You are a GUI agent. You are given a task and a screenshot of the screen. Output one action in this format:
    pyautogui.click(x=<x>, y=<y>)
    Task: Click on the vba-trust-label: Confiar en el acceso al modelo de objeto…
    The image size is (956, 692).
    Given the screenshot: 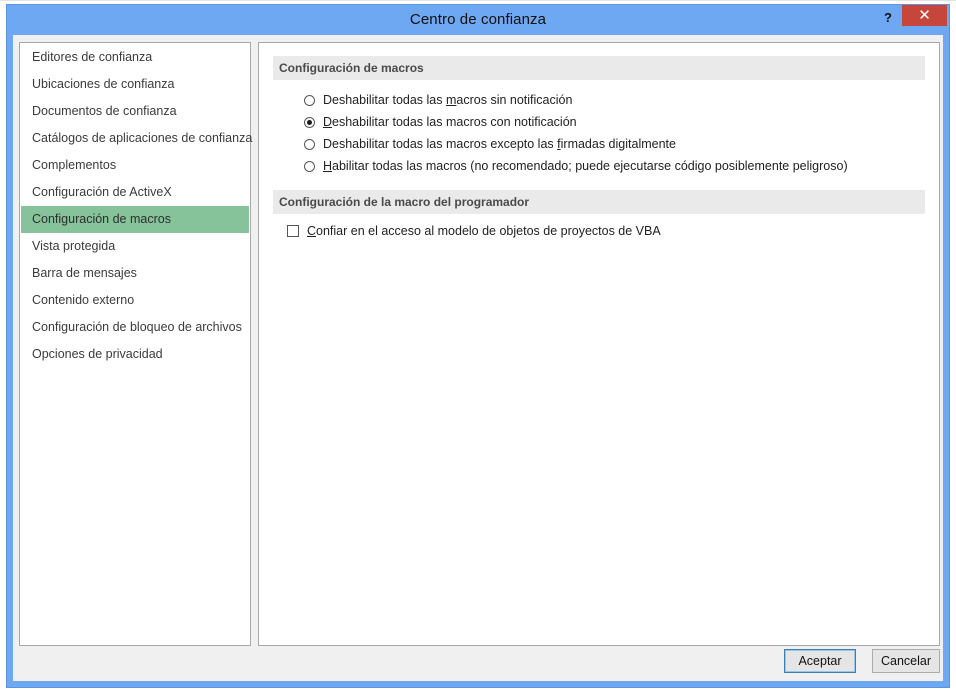 What is the action you would take?
    pyautogui.click(x=484, y=231)
    